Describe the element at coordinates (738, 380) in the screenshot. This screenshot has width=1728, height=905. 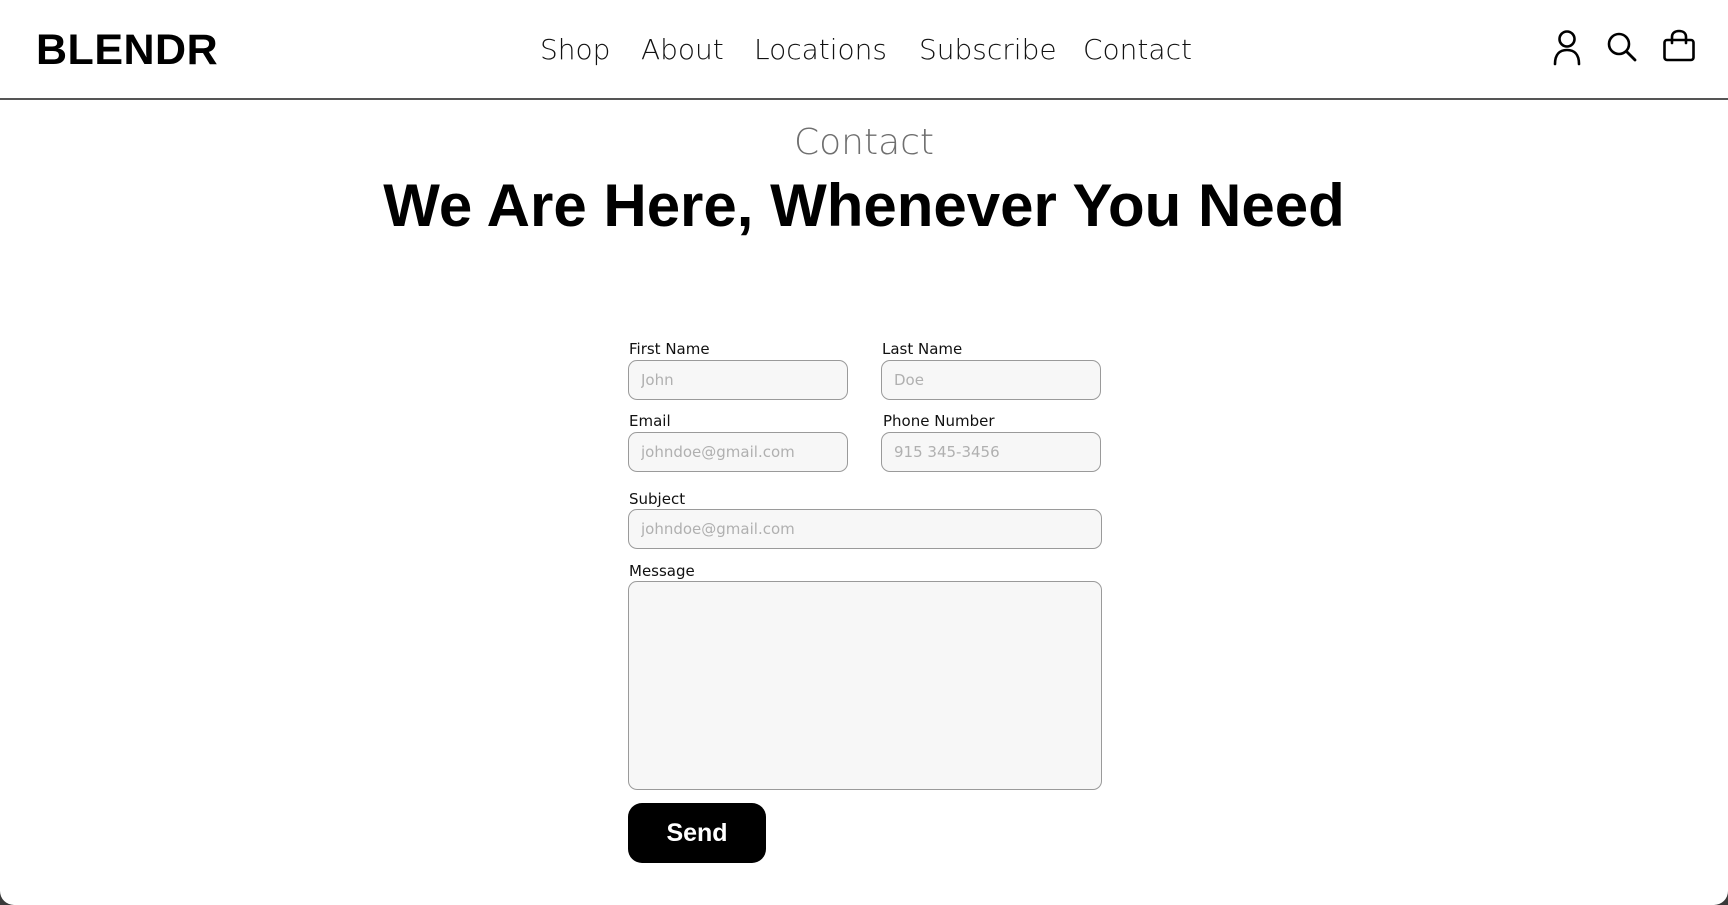
I see `first-name-field` at that location.